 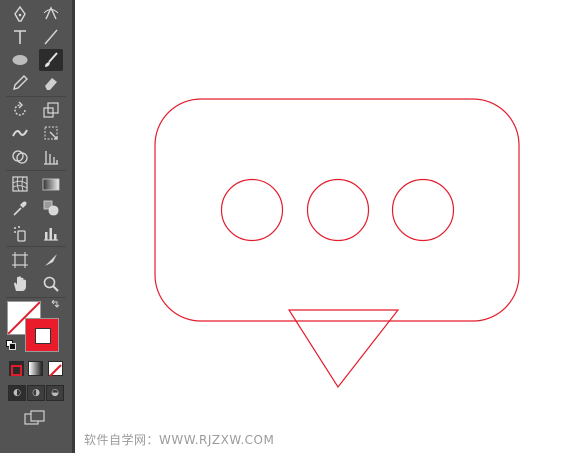 What do you see at coordinates (20, 233) in the screenshot?
I see `symbol-sprayer-tool-icon` at bounding box center [20, 233].